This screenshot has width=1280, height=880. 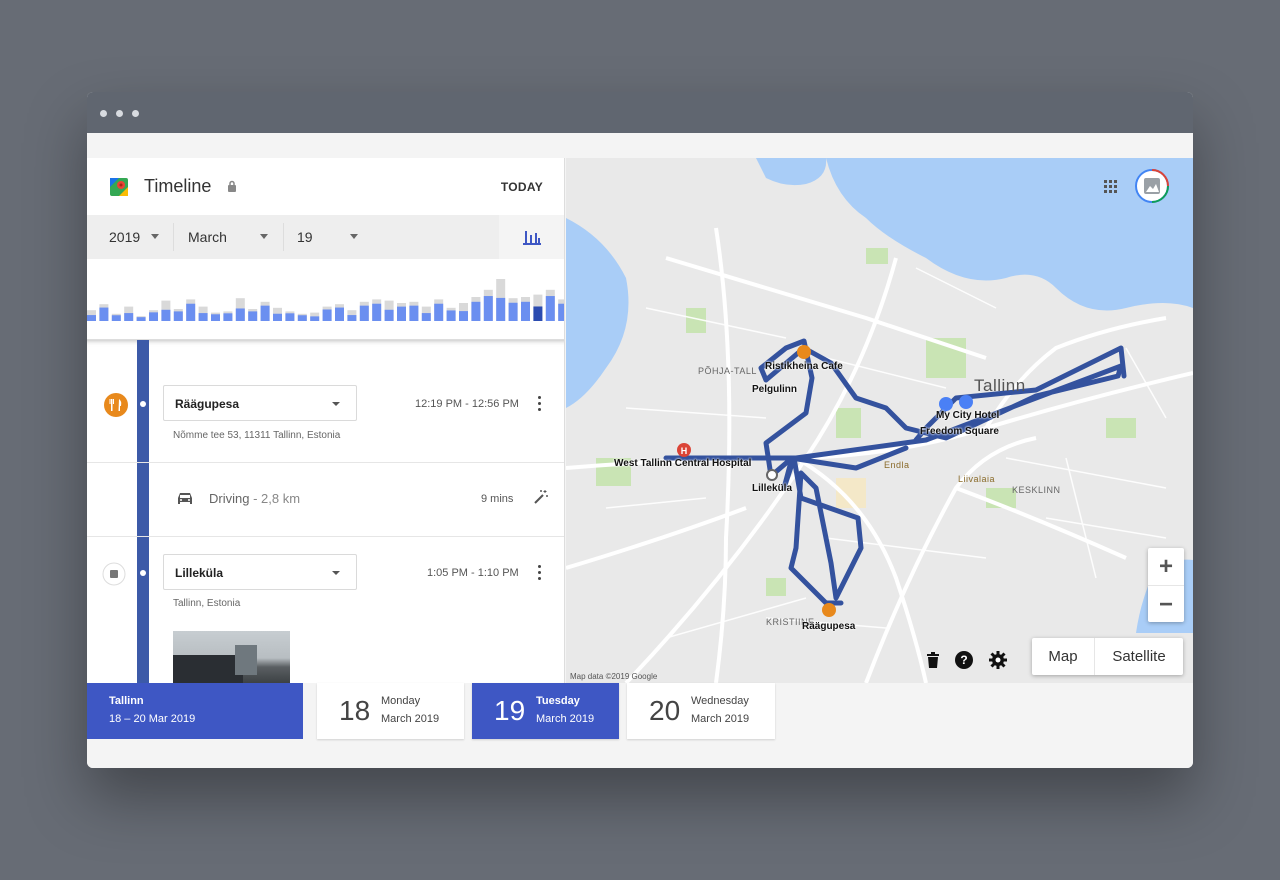 I want to click on place-icon, so click(x=114, y=574).